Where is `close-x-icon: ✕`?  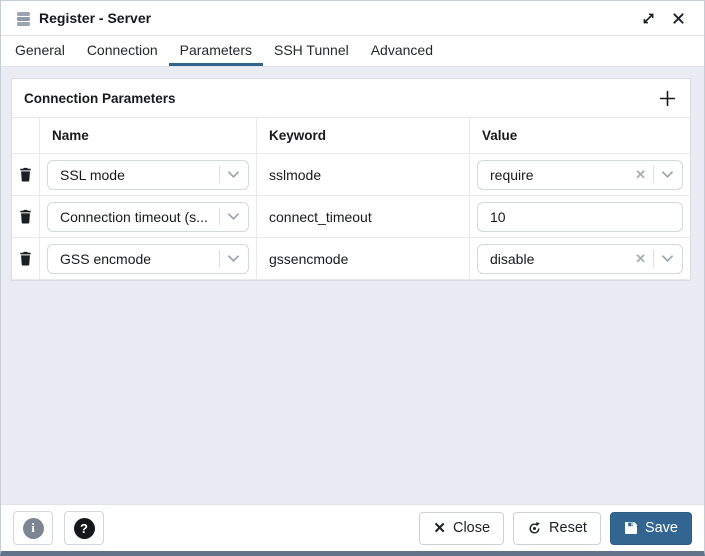 close-x-icon: ✕ is located at coordinates (439, 528).